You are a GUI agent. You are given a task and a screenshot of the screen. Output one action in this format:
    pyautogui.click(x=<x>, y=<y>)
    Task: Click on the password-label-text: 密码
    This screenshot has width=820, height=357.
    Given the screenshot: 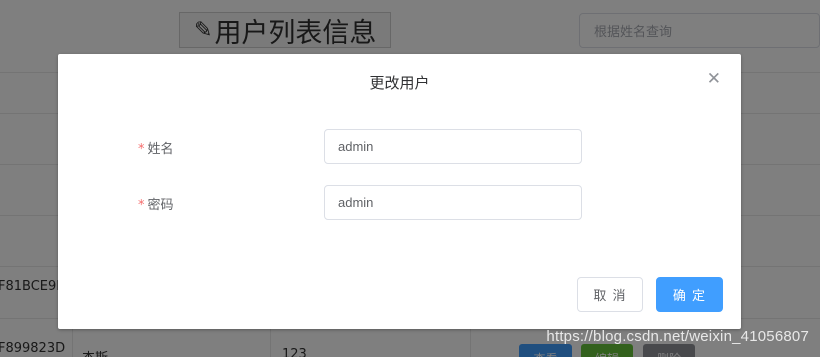 What is the action you would take?
    pyautogui.click(x=160, y=205)
    